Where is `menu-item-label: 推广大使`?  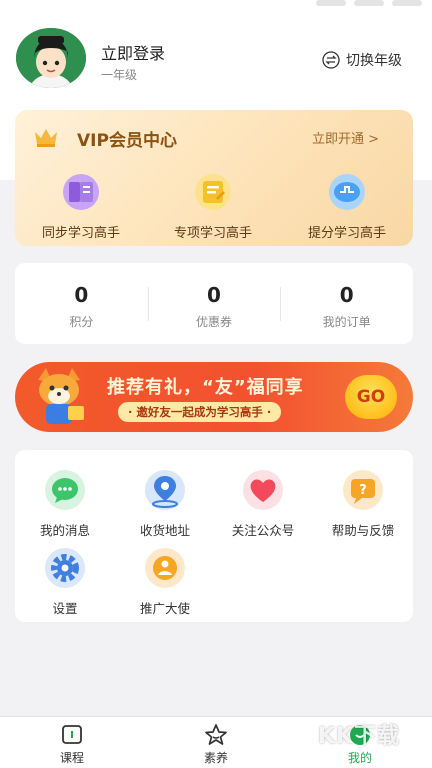 menu-item-label: 推广大使 is located at coordinates (164, 608).